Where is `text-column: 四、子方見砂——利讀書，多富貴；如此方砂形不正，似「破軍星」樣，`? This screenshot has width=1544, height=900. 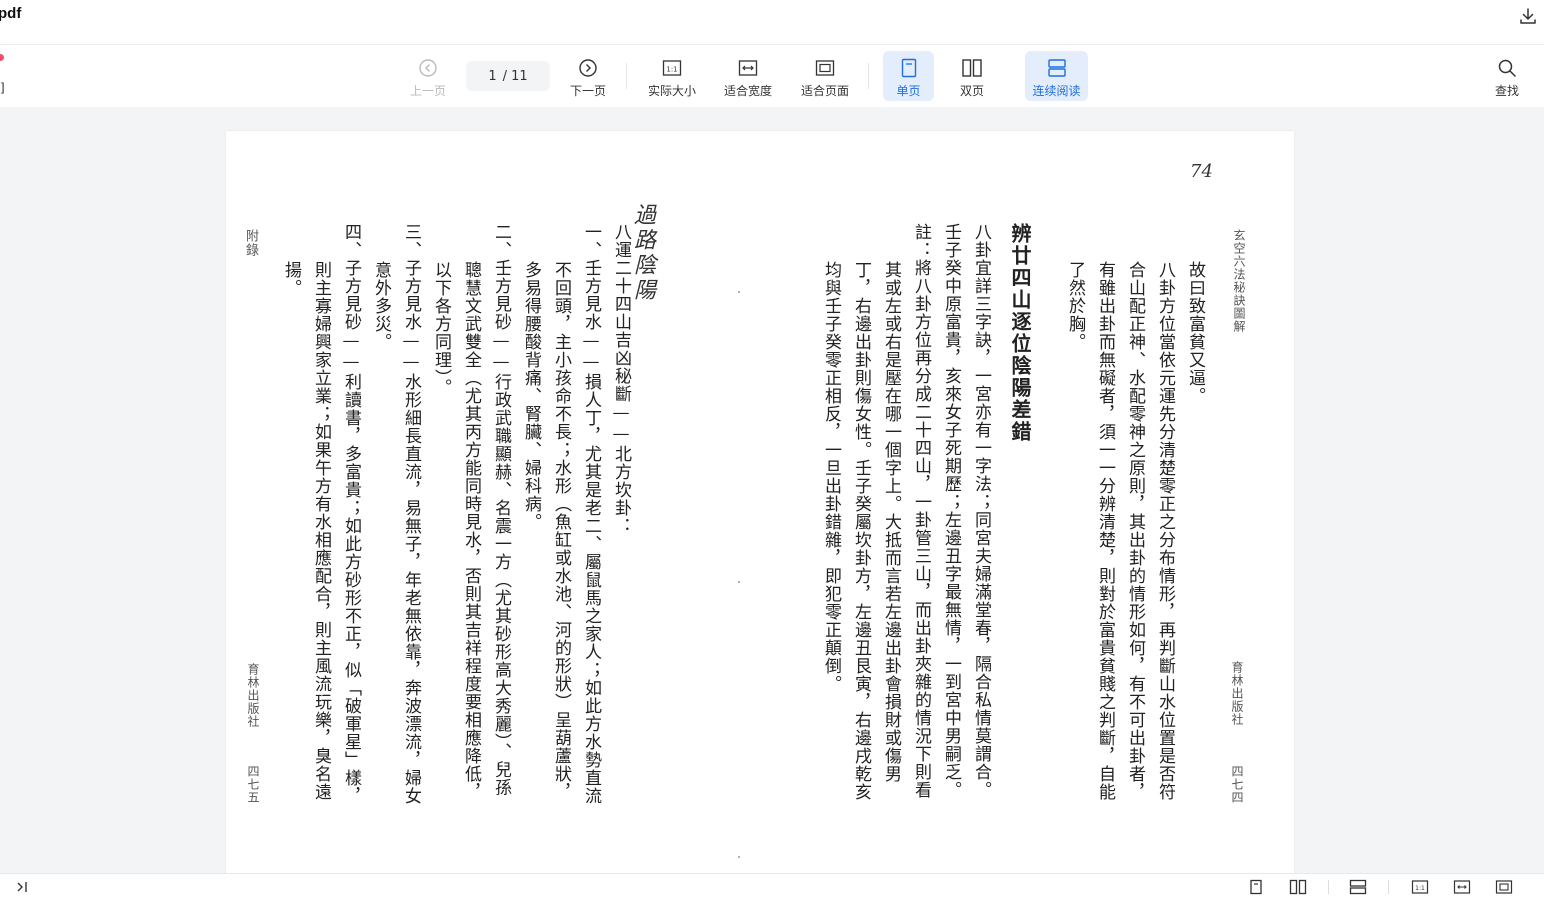 text-column: 四、子方見砂——利讀書，多富貴；如此方砂形不正，似「破軍星」樣， is located at coordinates (351, 514).